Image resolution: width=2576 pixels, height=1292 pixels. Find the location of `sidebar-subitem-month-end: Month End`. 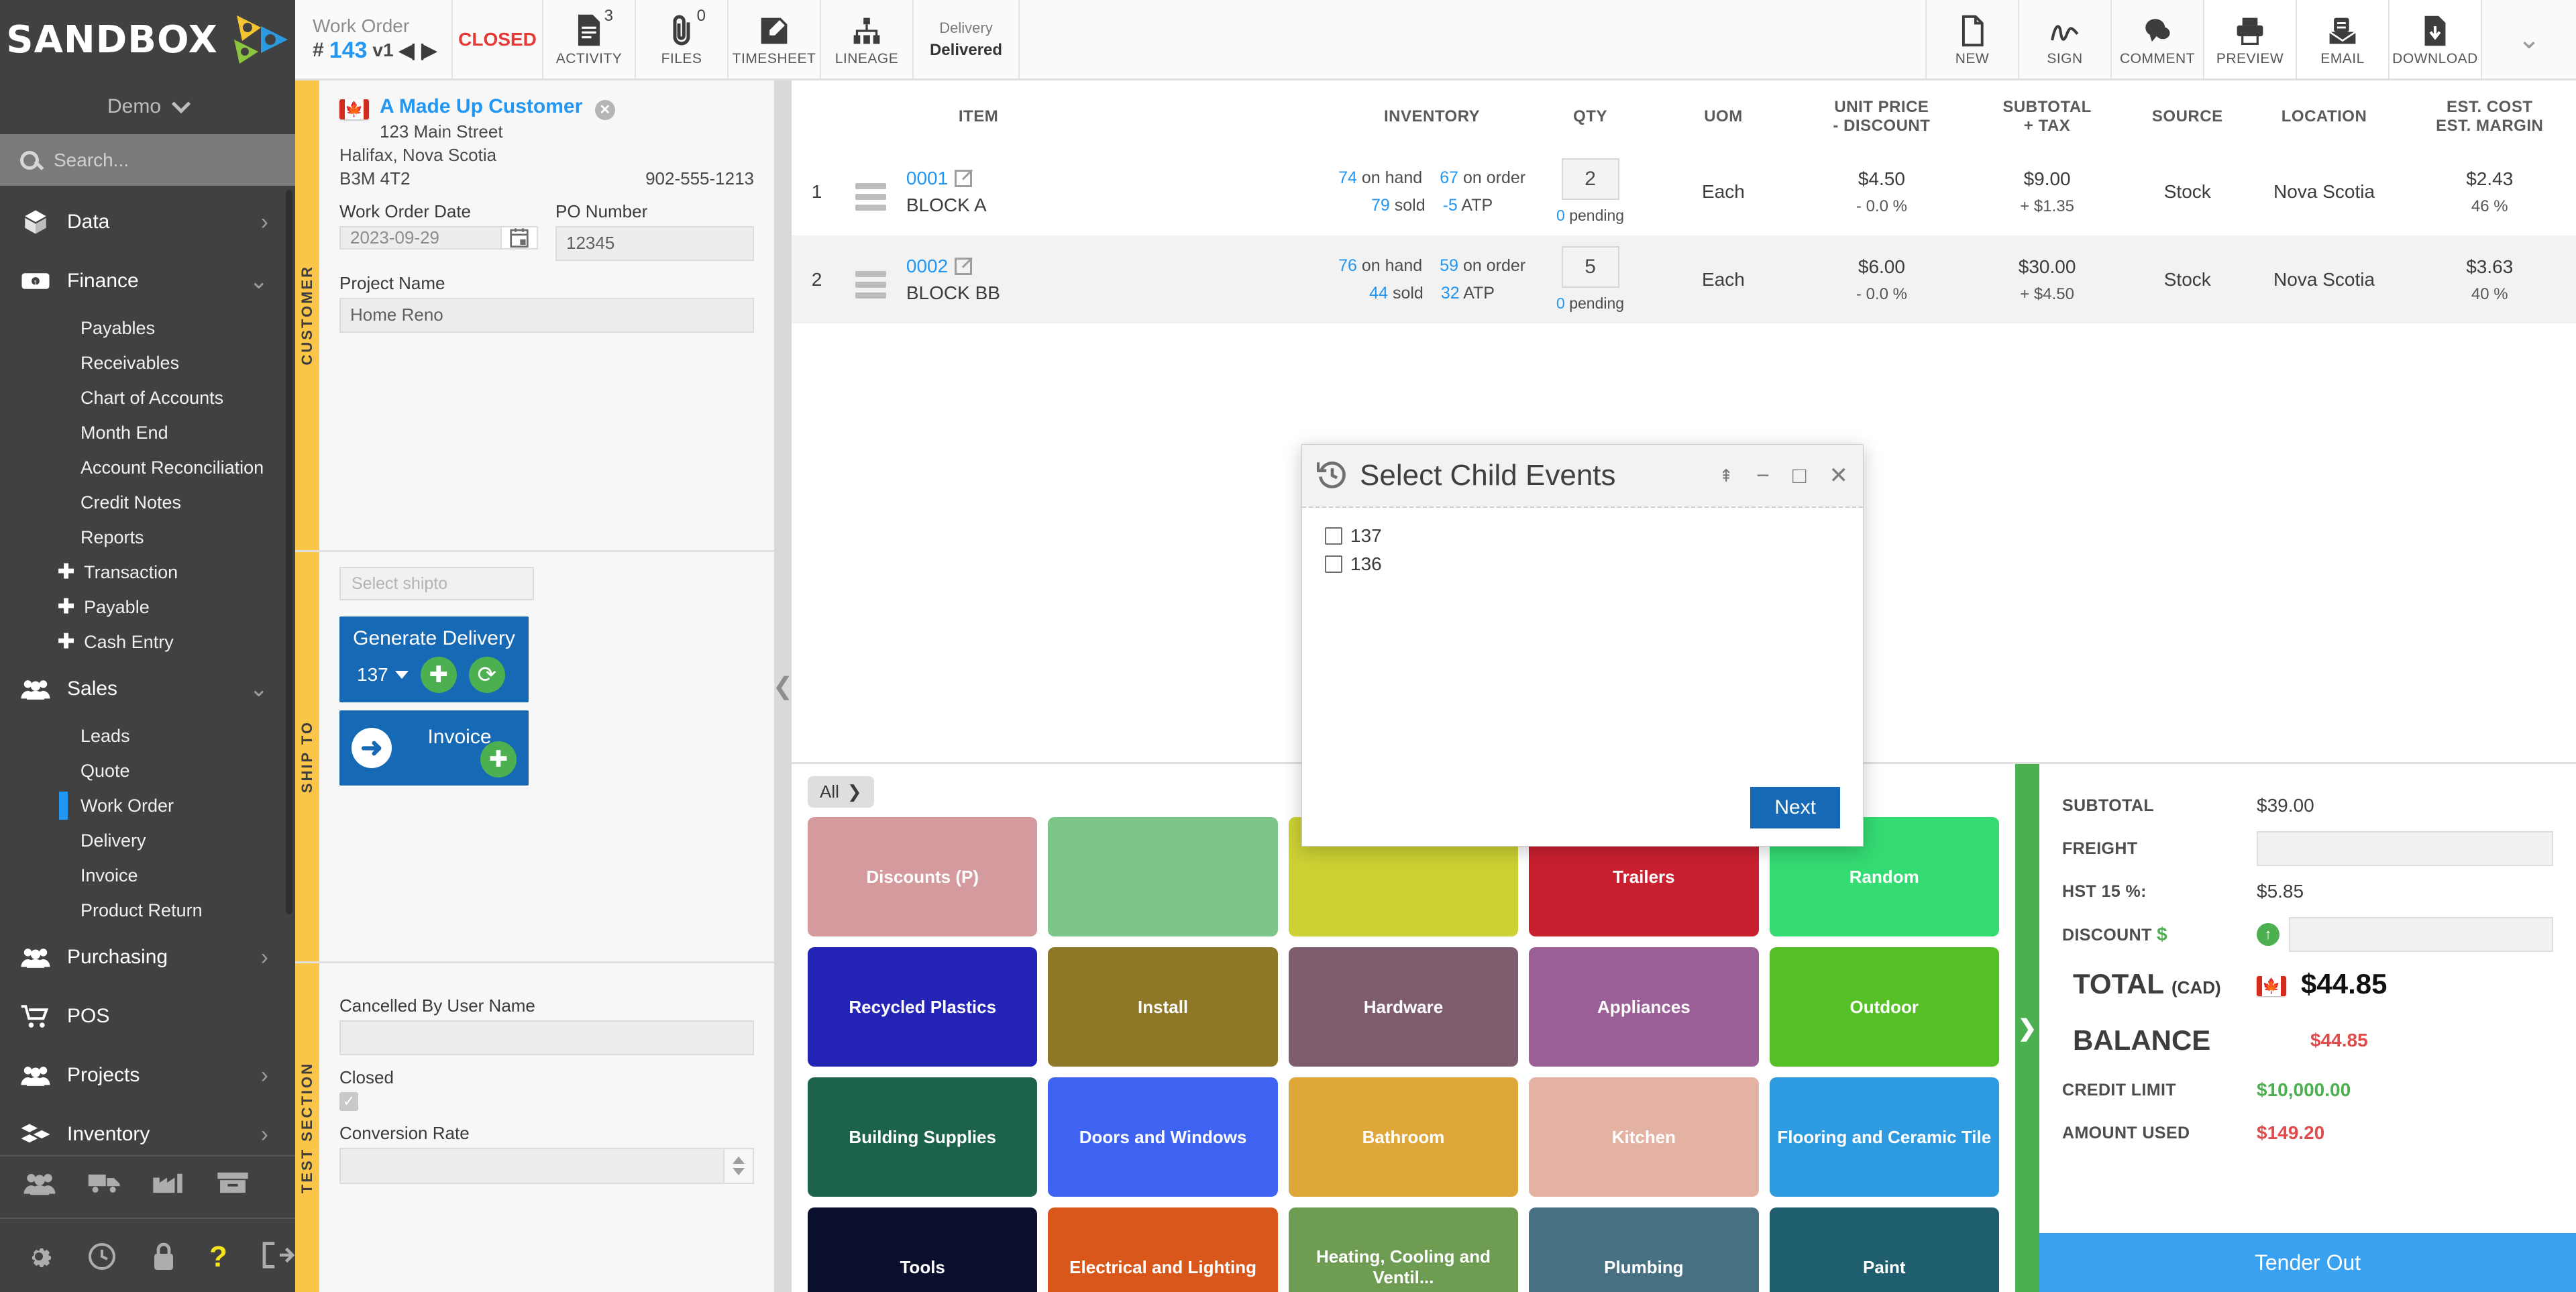

sidebar-subitem-month-end: Month End is located at coordinates (147, 432).